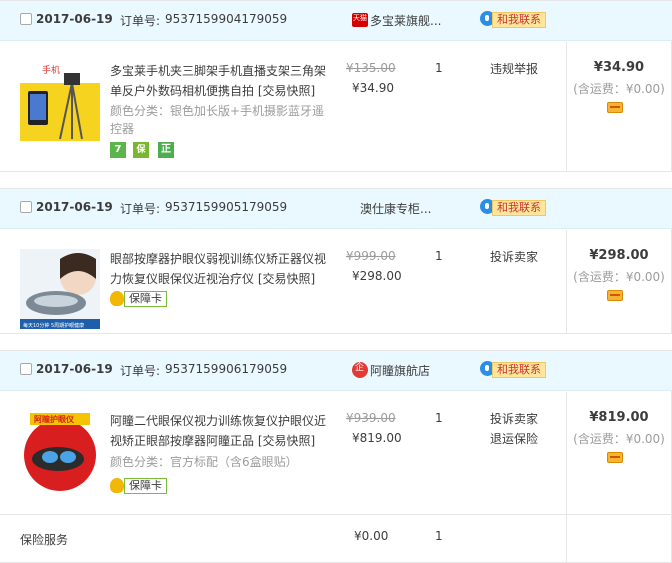 The image size is (672, 563). What do you see at coordinates (336, 538) in the screenshot?
I see `insurance-service-row: 保险服务 ¥0.00 1` at bounding box center [336, 538].